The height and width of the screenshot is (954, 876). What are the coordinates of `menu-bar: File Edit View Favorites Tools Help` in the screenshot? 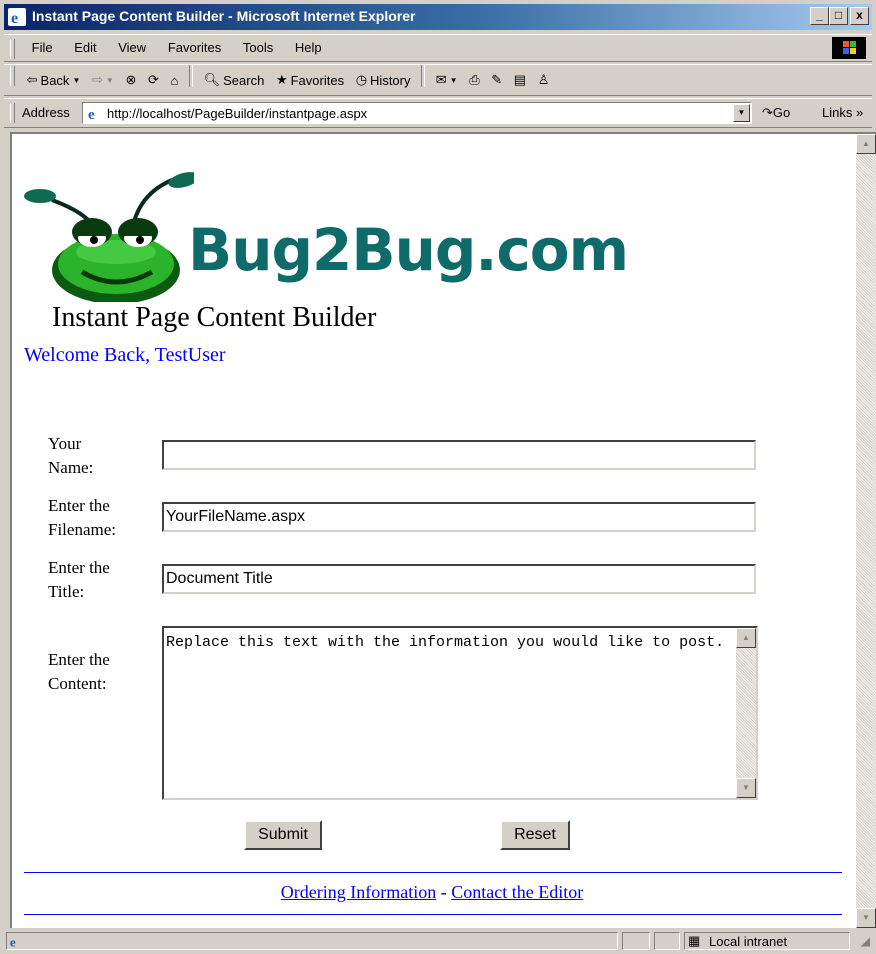 It's located at (438, 48).